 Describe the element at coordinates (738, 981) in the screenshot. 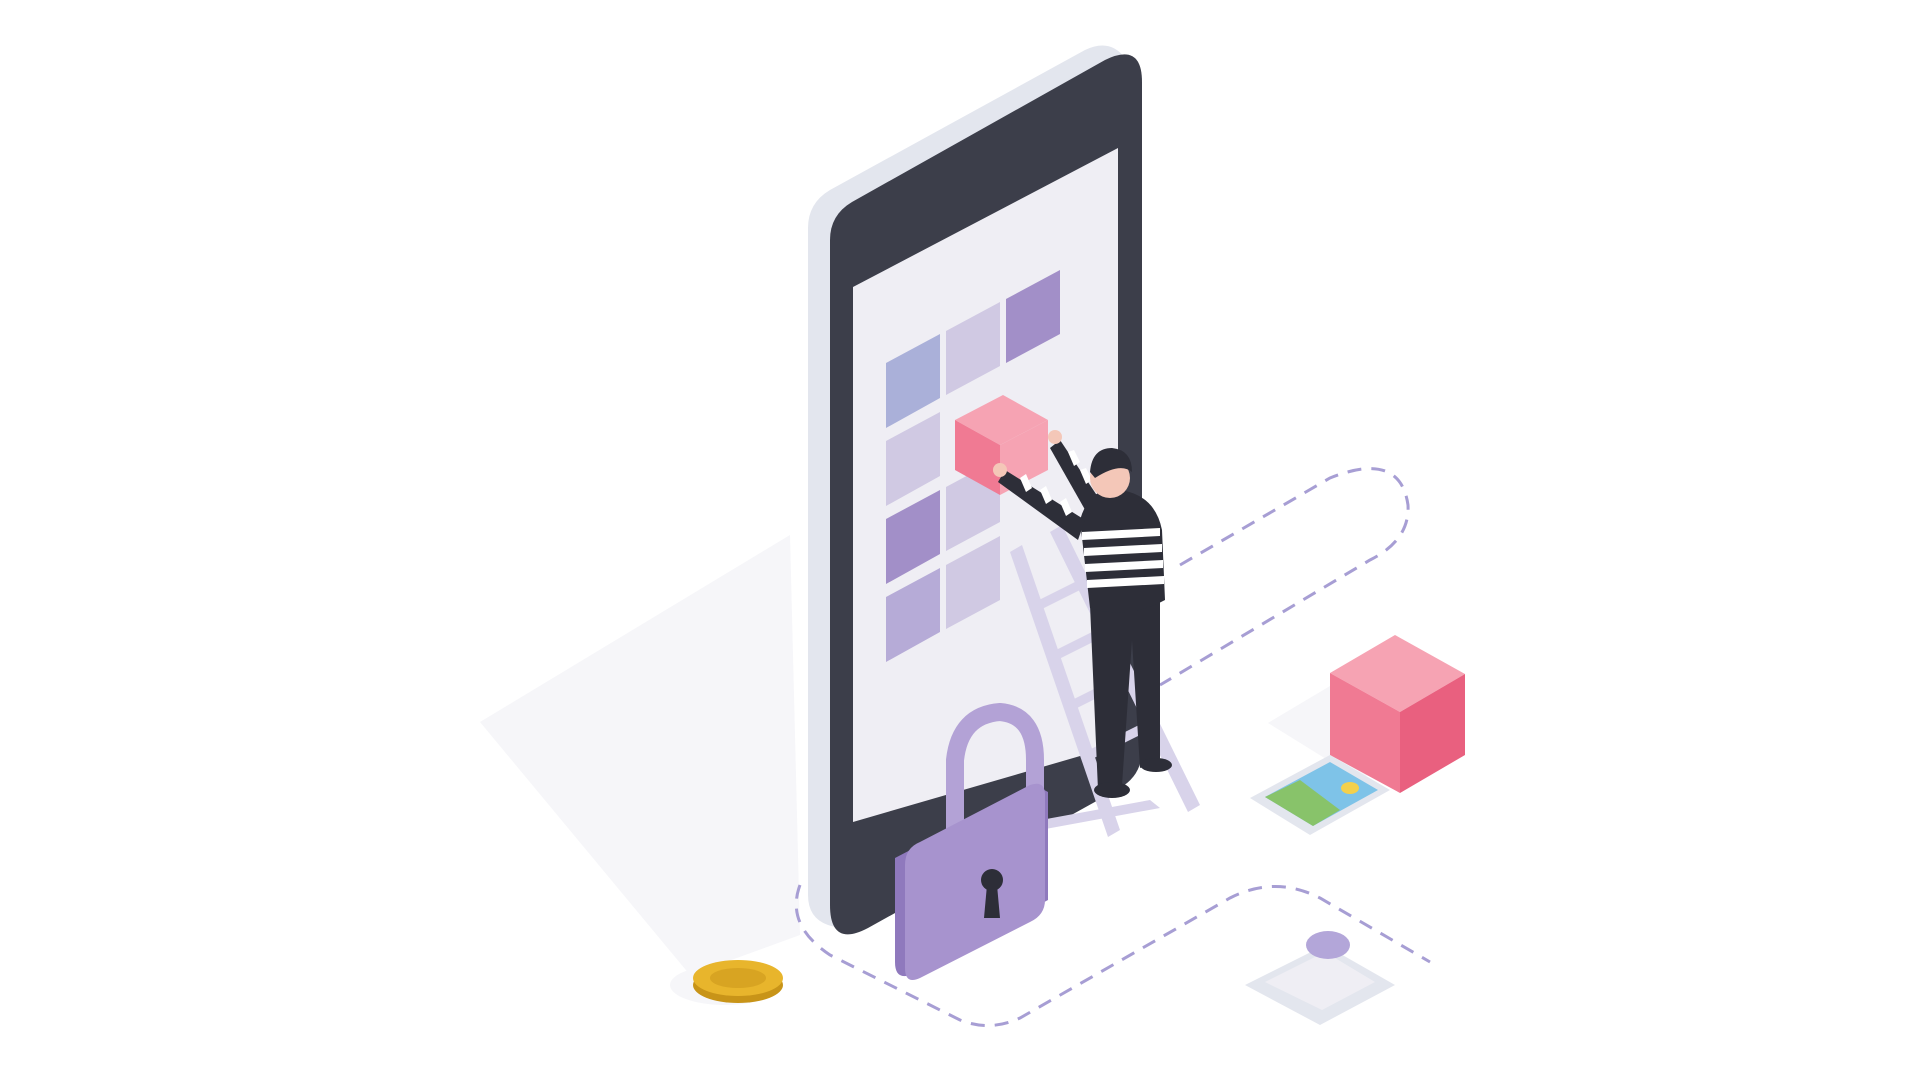

I see `gold-coin-icon` at that location.